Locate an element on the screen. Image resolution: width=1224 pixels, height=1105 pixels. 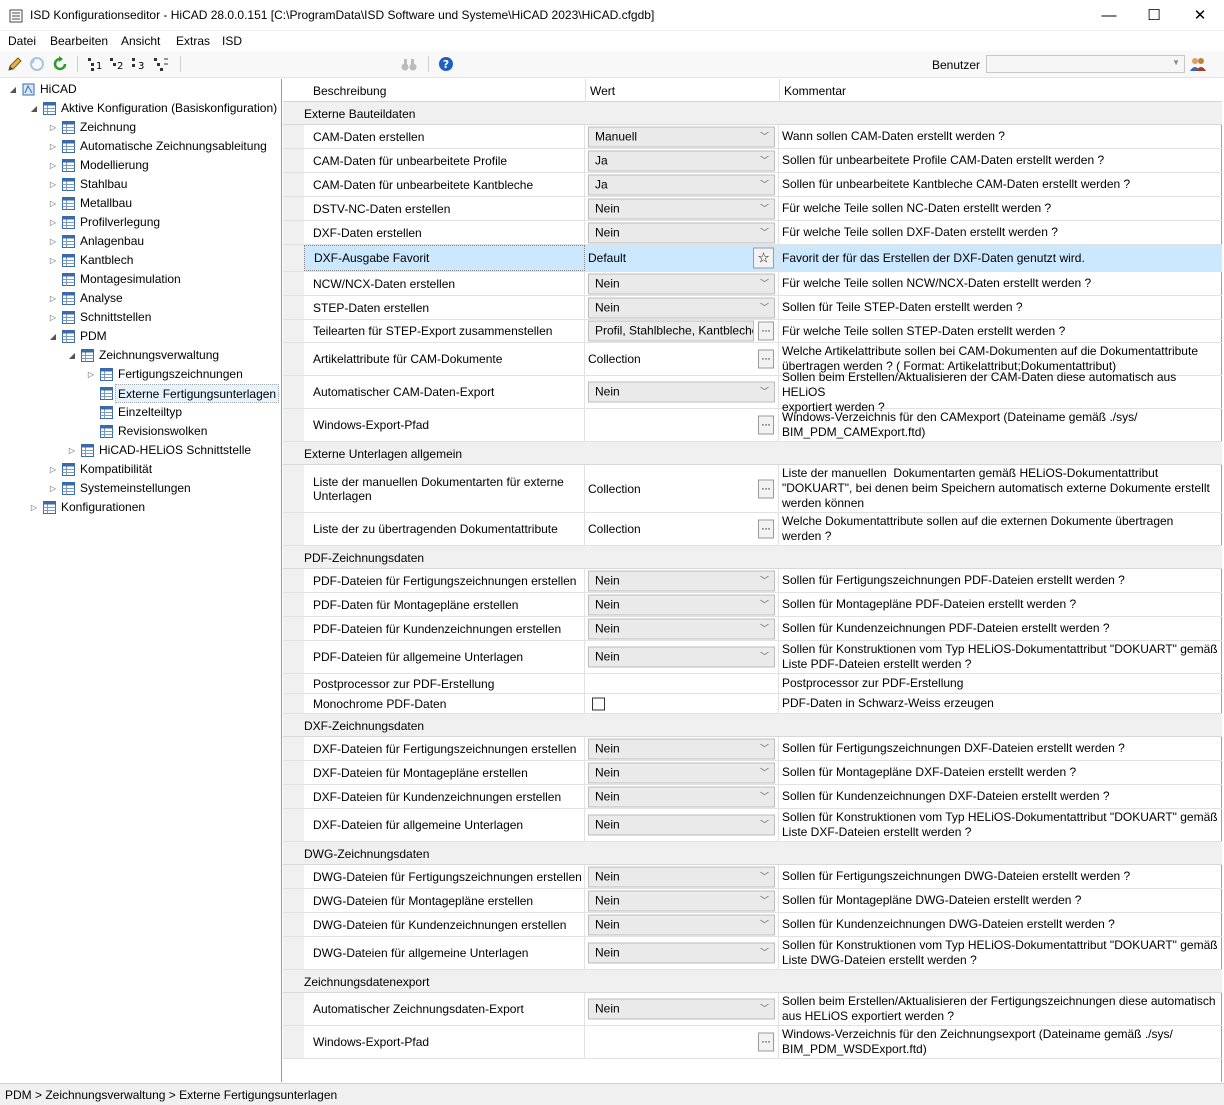
minimize-button: — is located at coordinates (1109, 15).